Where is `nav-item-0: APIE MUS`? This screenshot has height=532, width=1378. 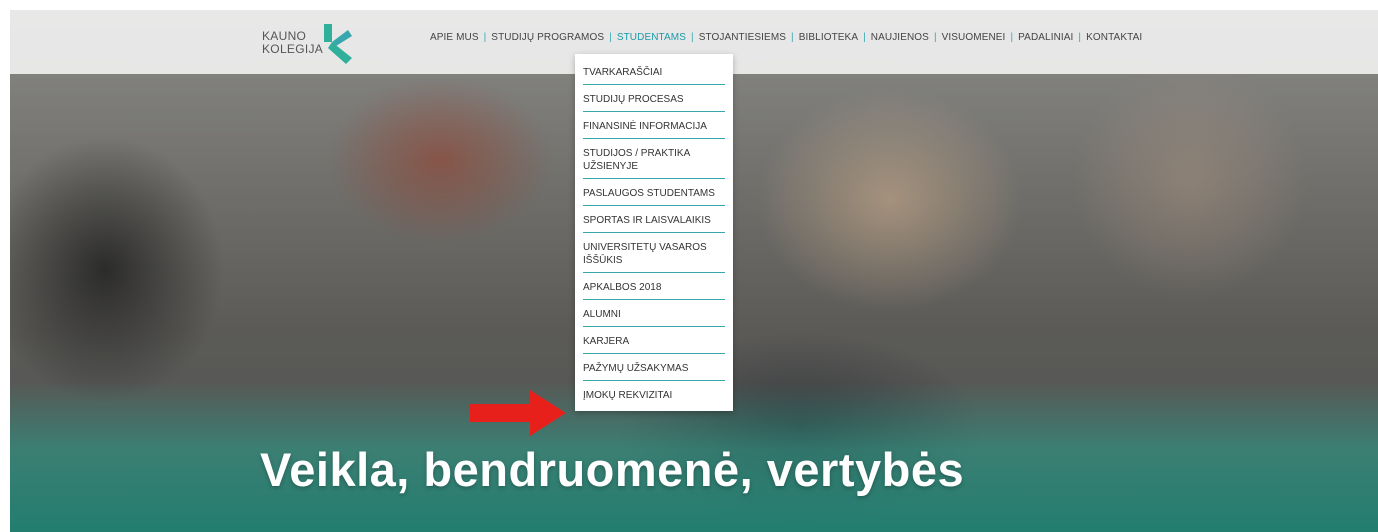
nav-item-0: APIE MUS is located at coordinates (454, 37).